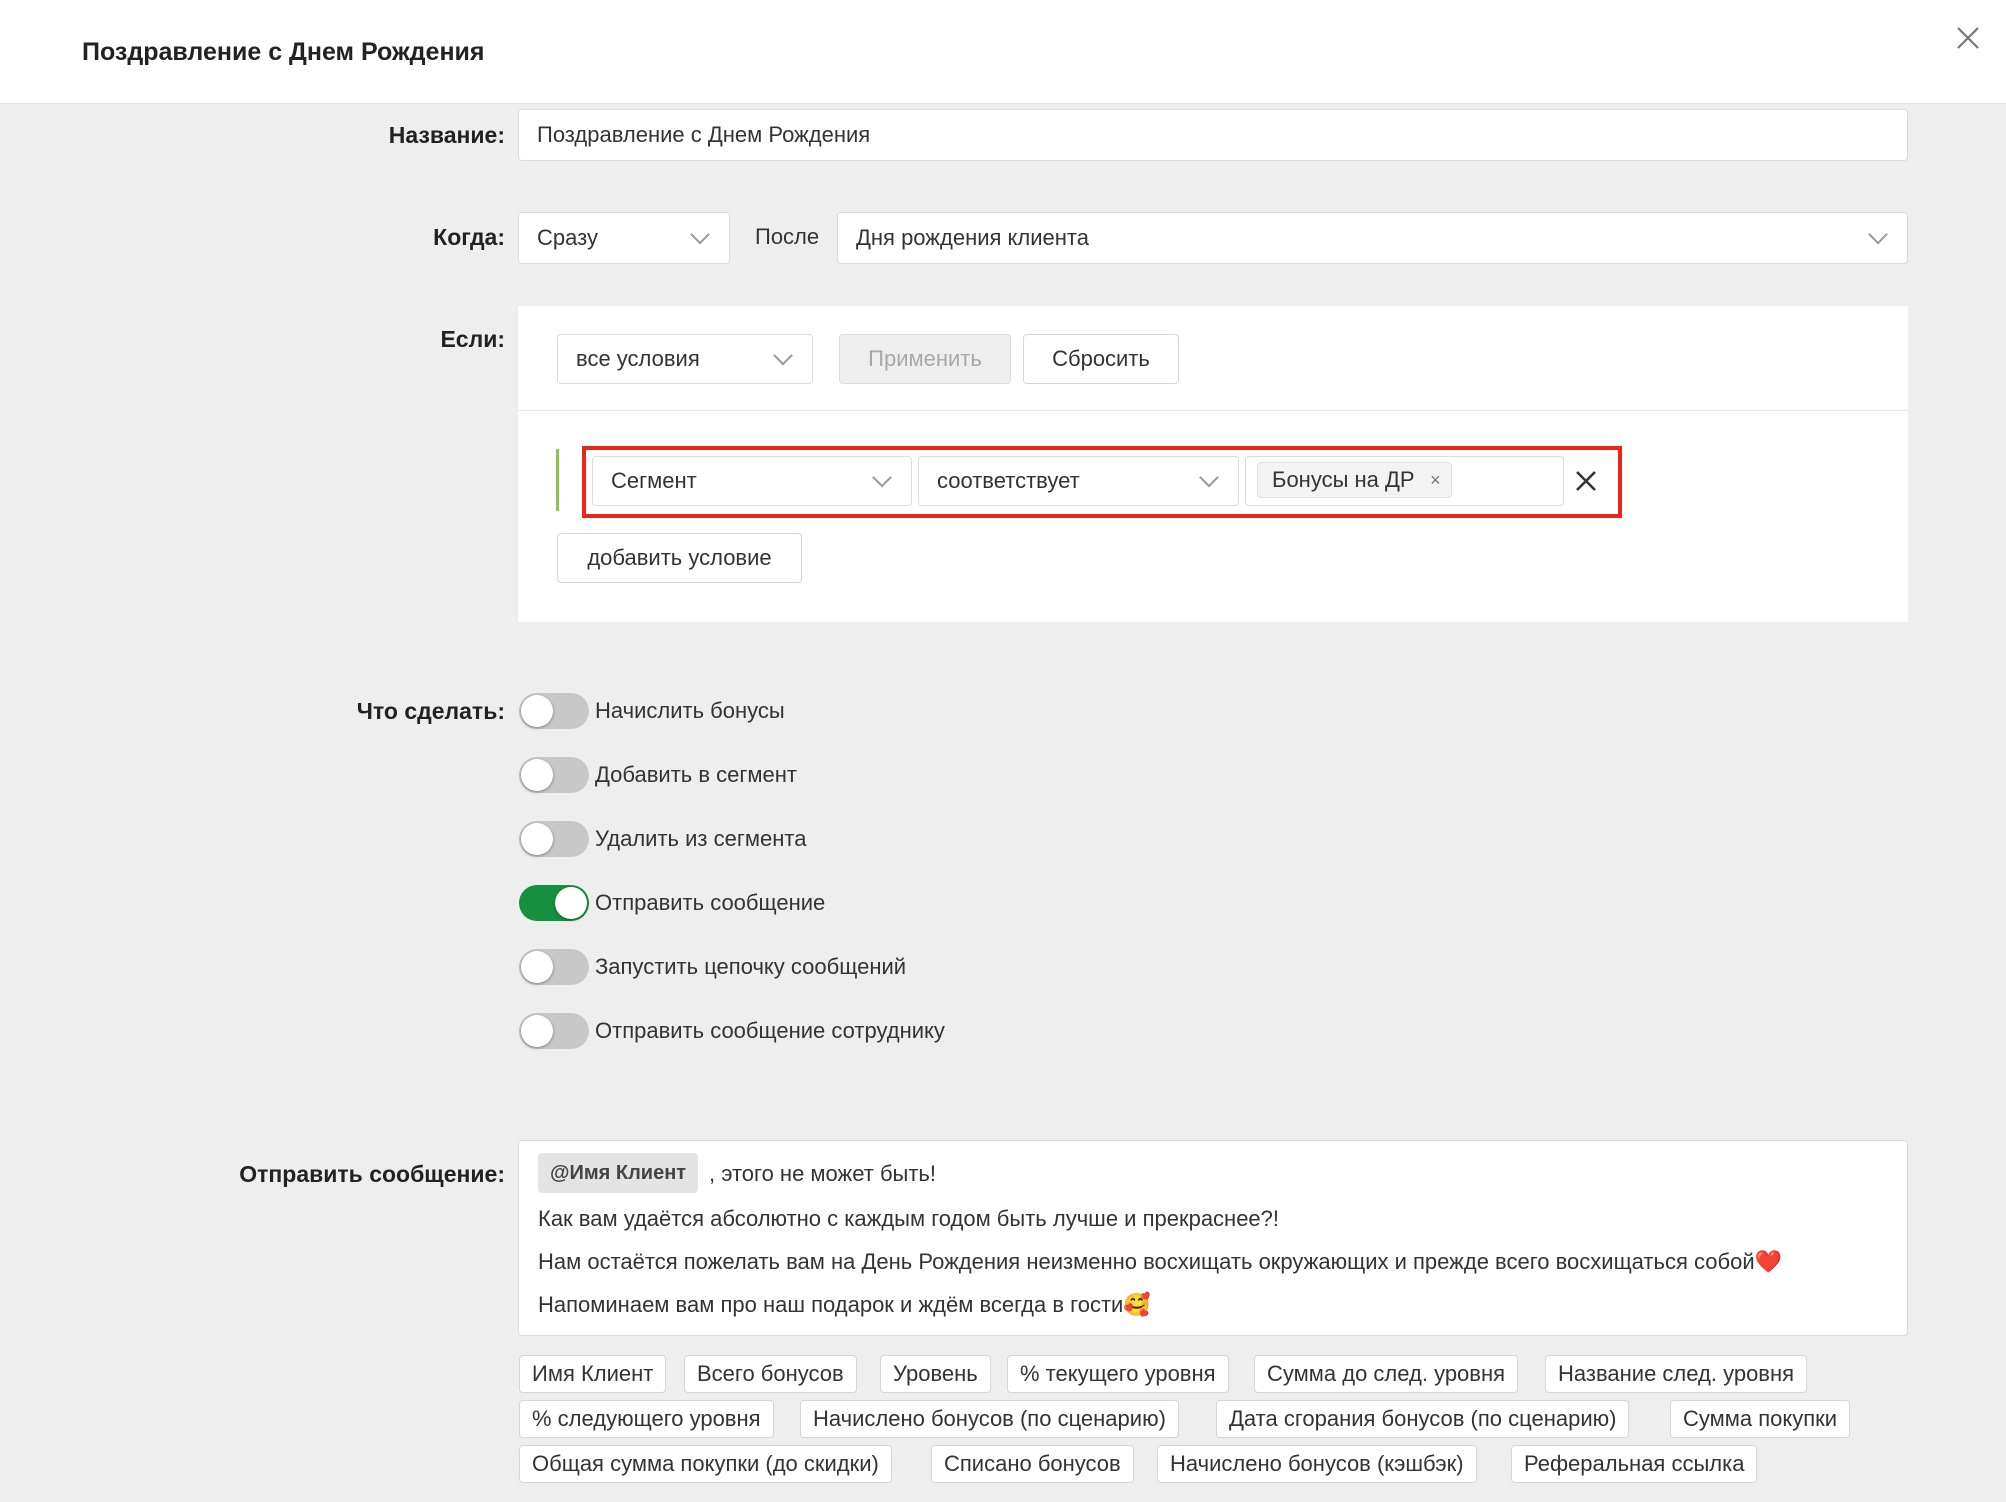  I want to click on toggle-send-message, so click(554, 903).